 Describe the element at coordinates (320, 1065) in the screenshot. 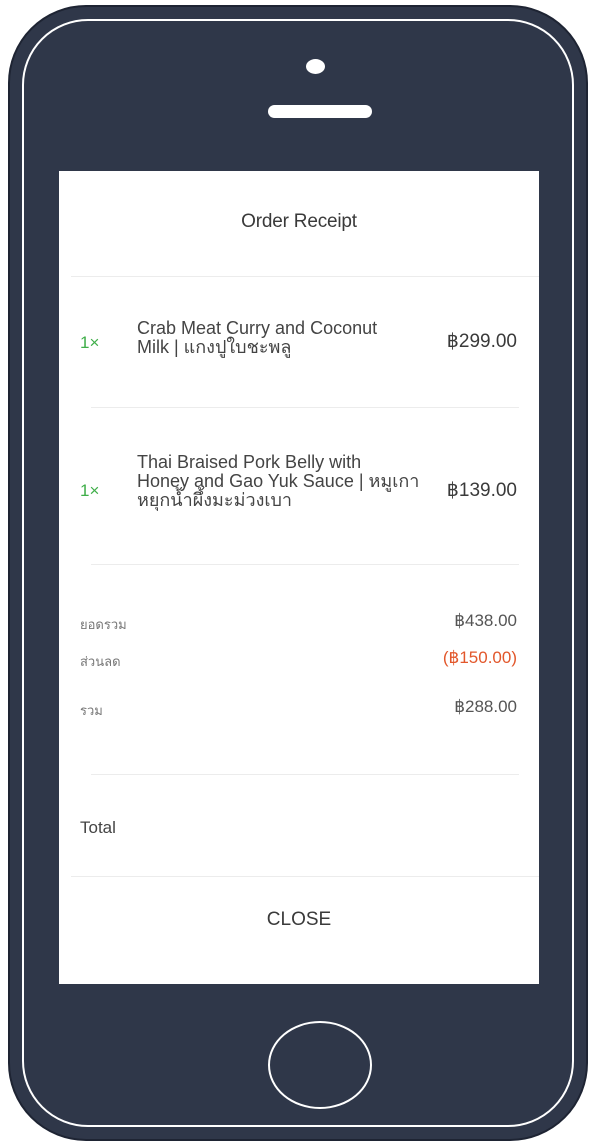

I see `home-button` at that location.